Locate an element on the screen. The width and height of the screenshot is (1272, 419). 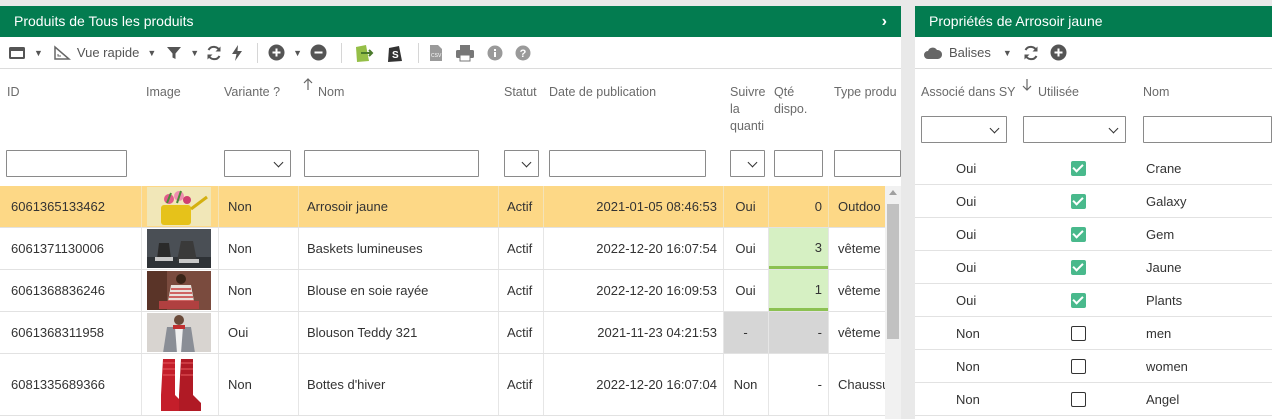
filter-used-select is located at coordinates (1074, 129).